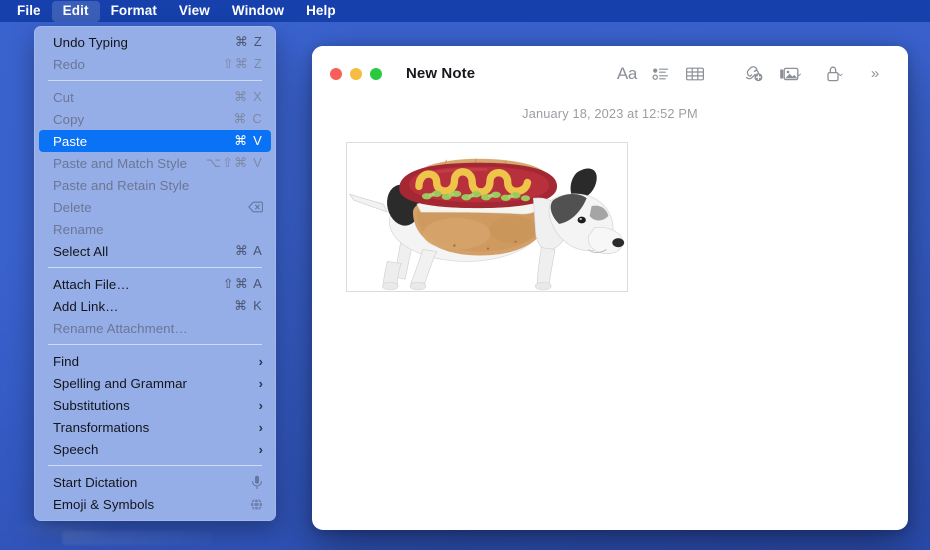 Image resolution: width=930 pixels, height=550 pixels. Describe the element at coordinates (66, 361) in the screenshot. I see `menu-item-label: Find` at that location.